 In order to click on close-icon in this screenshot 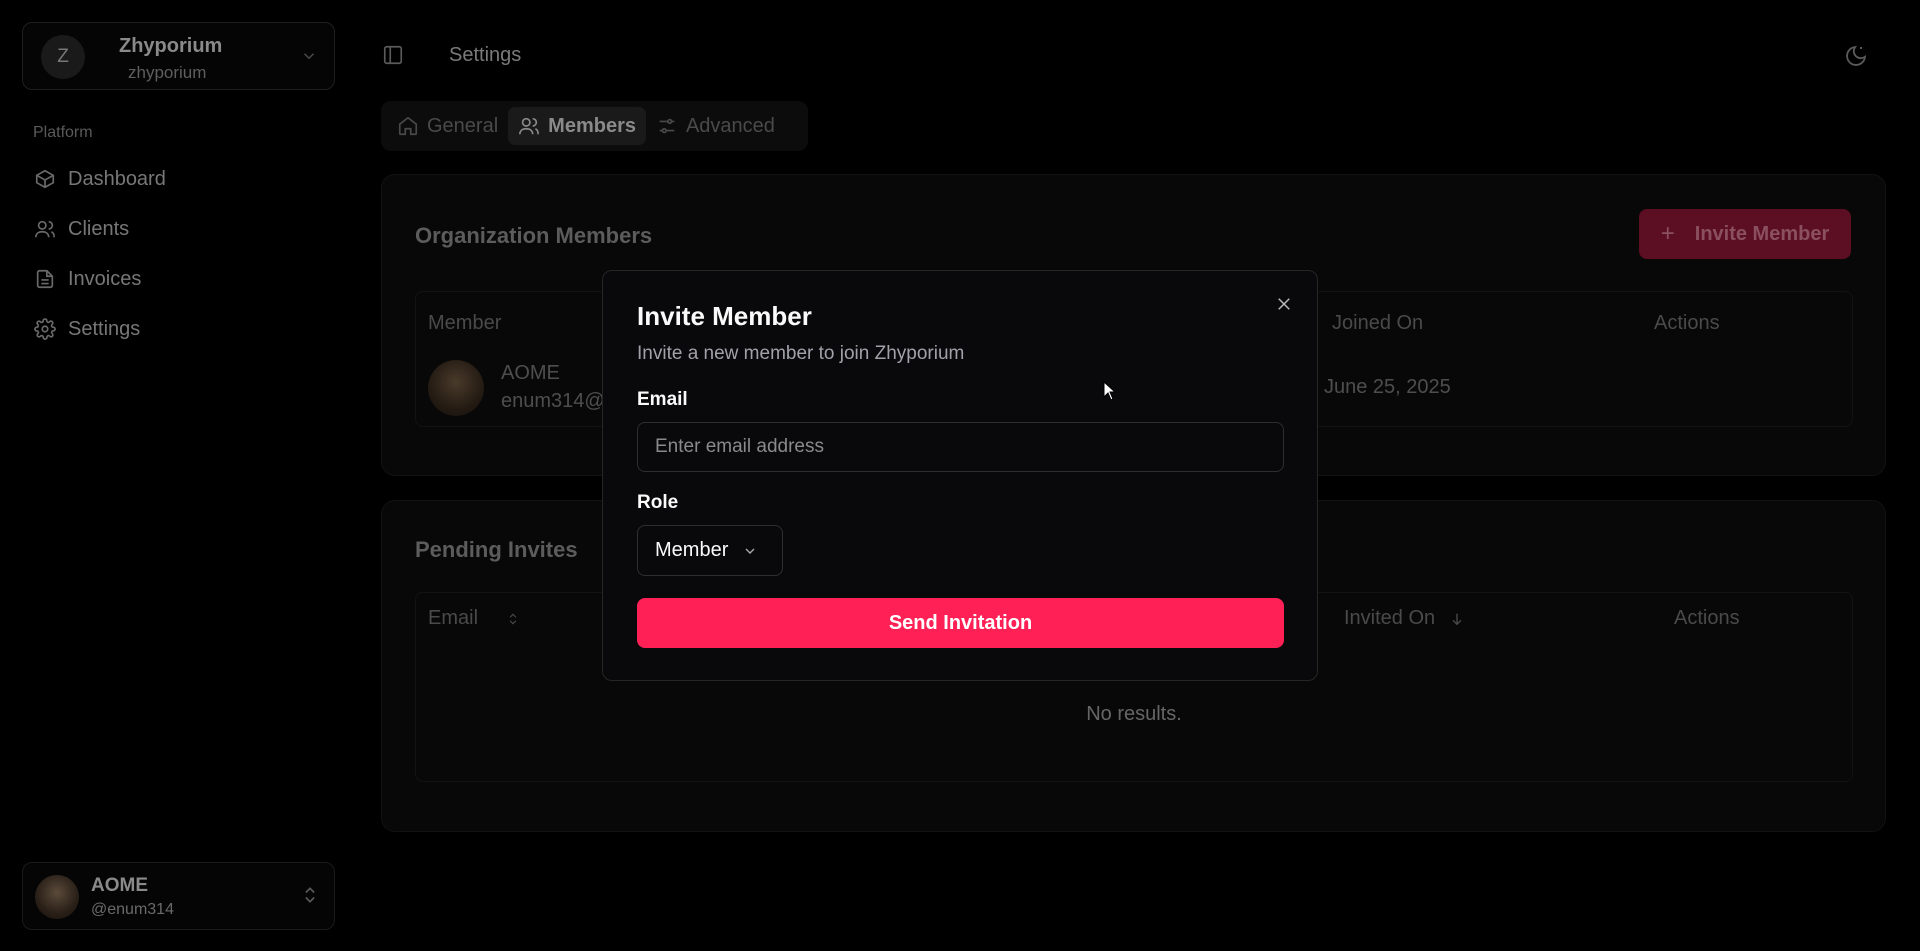, I will do `click(1284, 304)`.